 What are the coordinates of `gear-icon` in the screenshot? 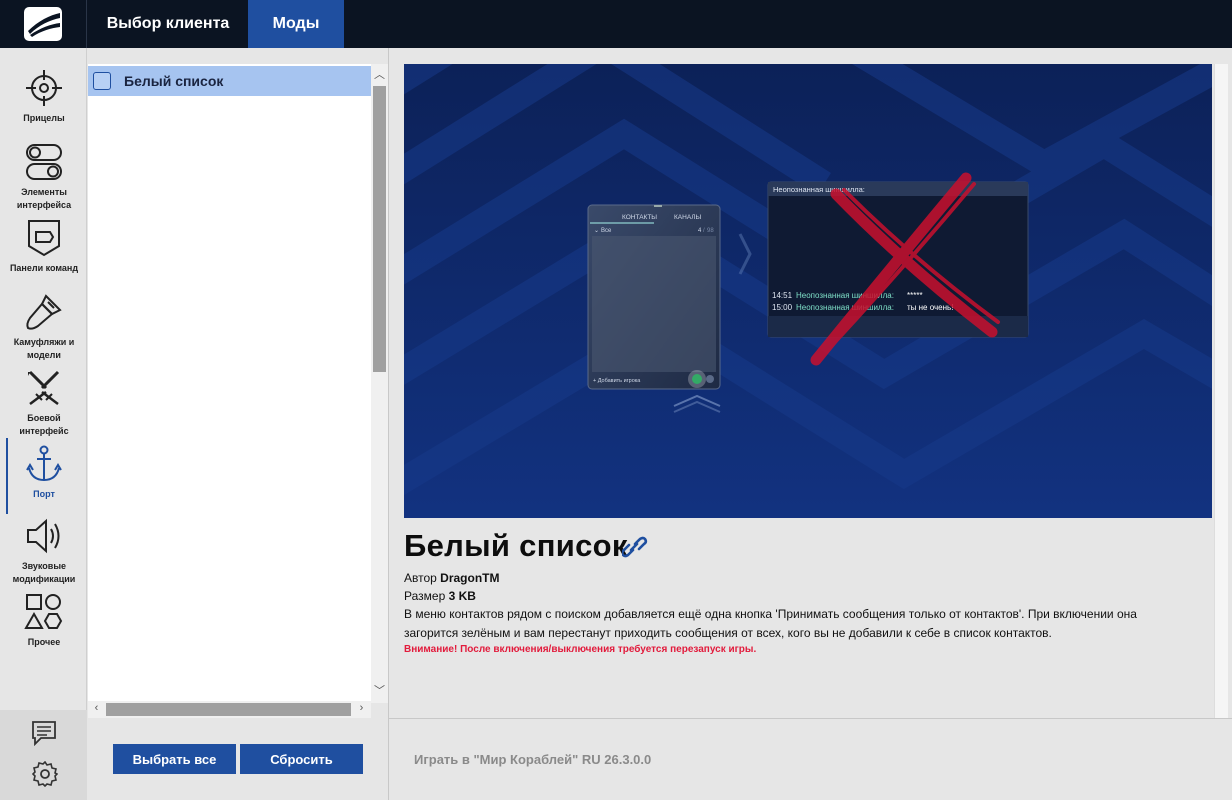 It's located at (45, 774).